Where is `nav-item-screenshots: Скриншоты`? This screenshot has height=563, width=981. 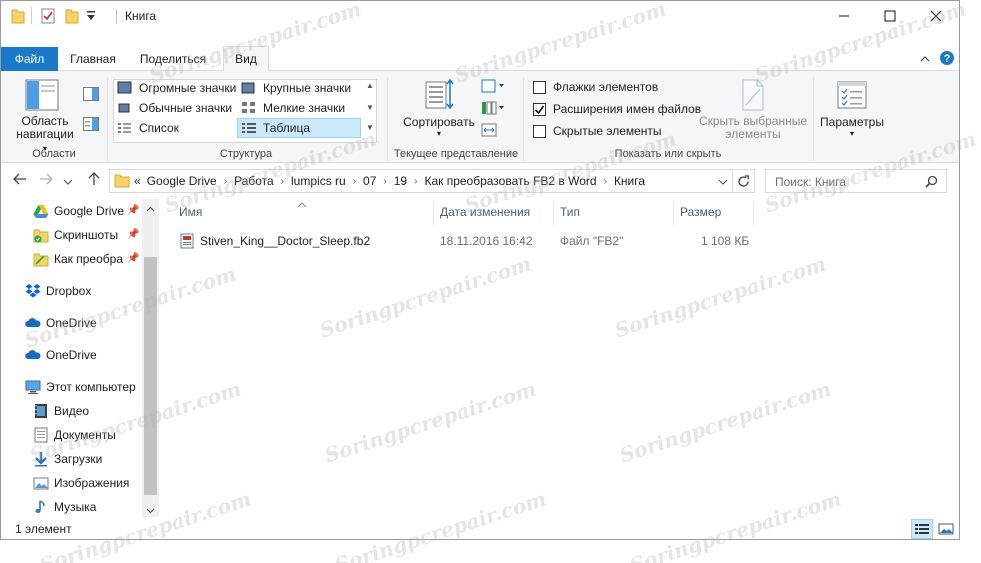 nav-item-screenshots: Скриншоты is located at coordinates (75, 235).